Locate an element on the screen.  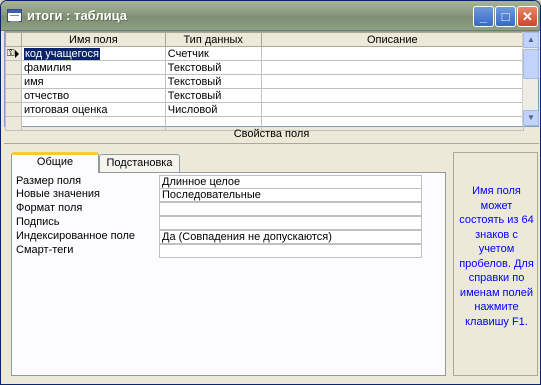
close-button: ✕ is located at coordinates (527, 16).